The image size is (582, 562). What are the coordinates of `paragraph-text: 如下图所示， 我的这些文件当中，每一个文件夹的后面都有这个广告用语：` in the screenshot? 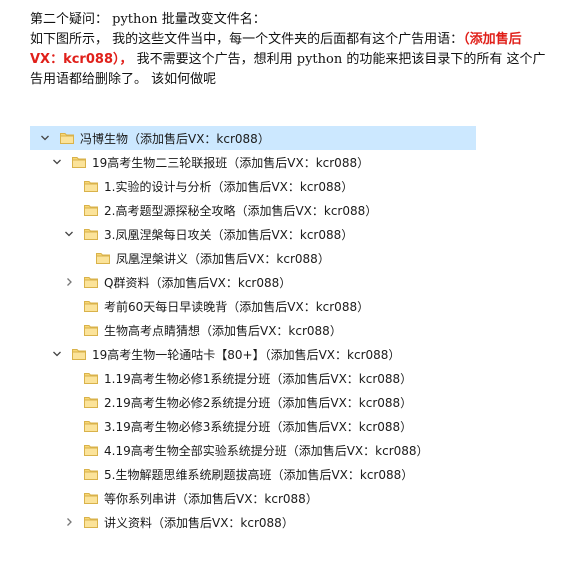 It's located at (247, 39).